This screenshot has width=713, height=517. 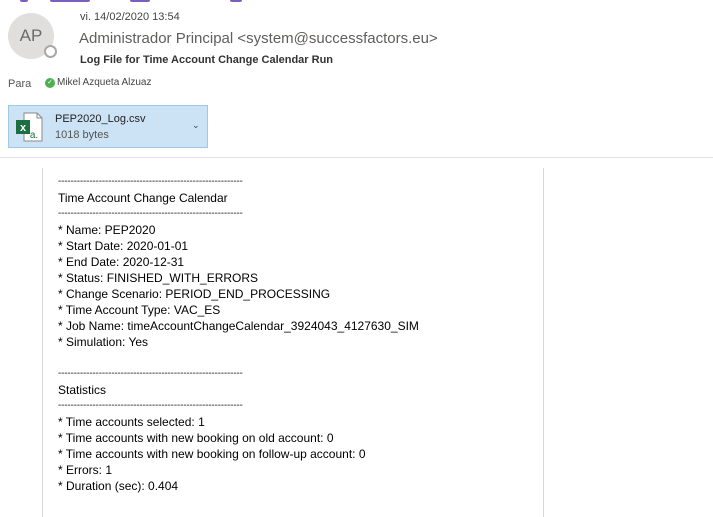 What do you see at coordinates (123, 246) in the screenshot?
I see `log-line: * Start Date: 2020-01-01` at bounding box center [123, 246].